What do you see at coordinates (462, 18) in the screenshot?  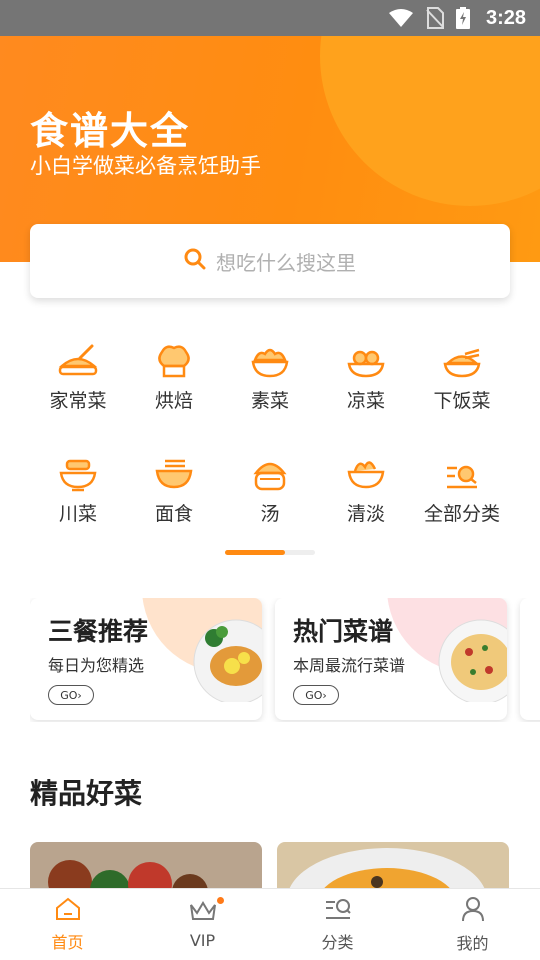 I see `battery-charging-icon` at bounding box center [462, 18].